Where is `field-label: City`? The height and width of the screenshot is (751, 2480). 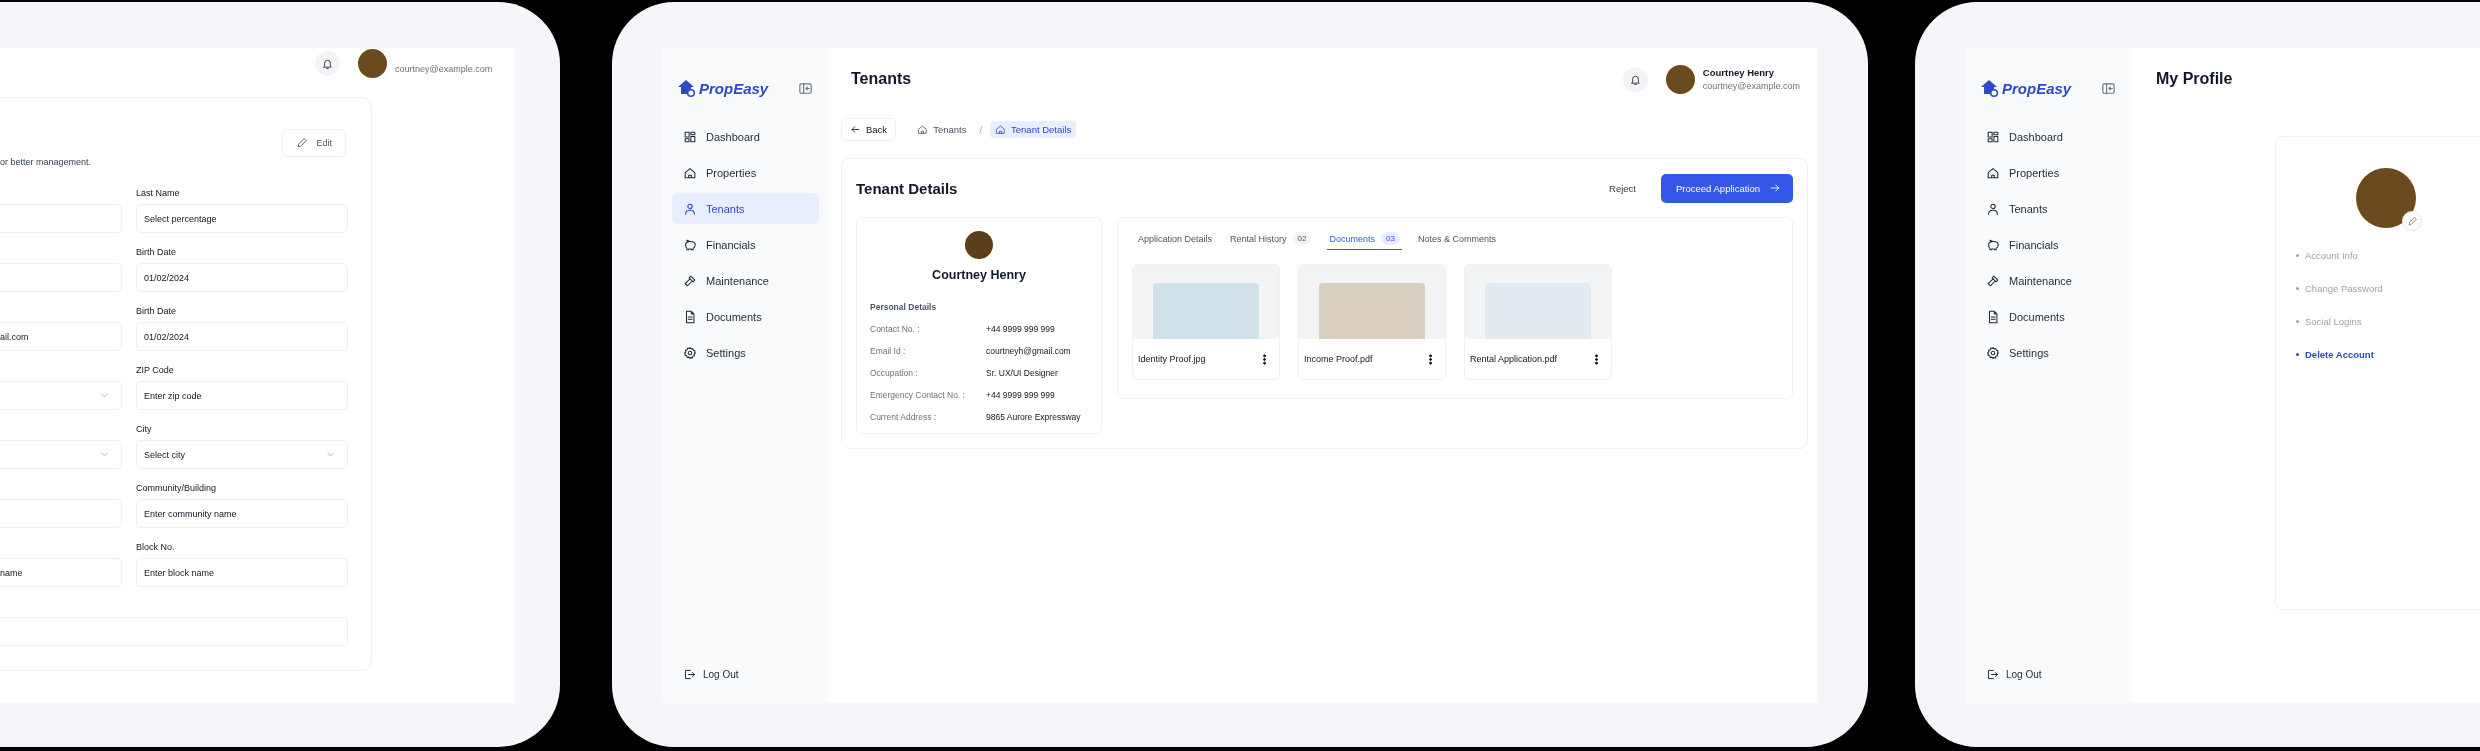 field-label: City is located at coordinates (144, 430).